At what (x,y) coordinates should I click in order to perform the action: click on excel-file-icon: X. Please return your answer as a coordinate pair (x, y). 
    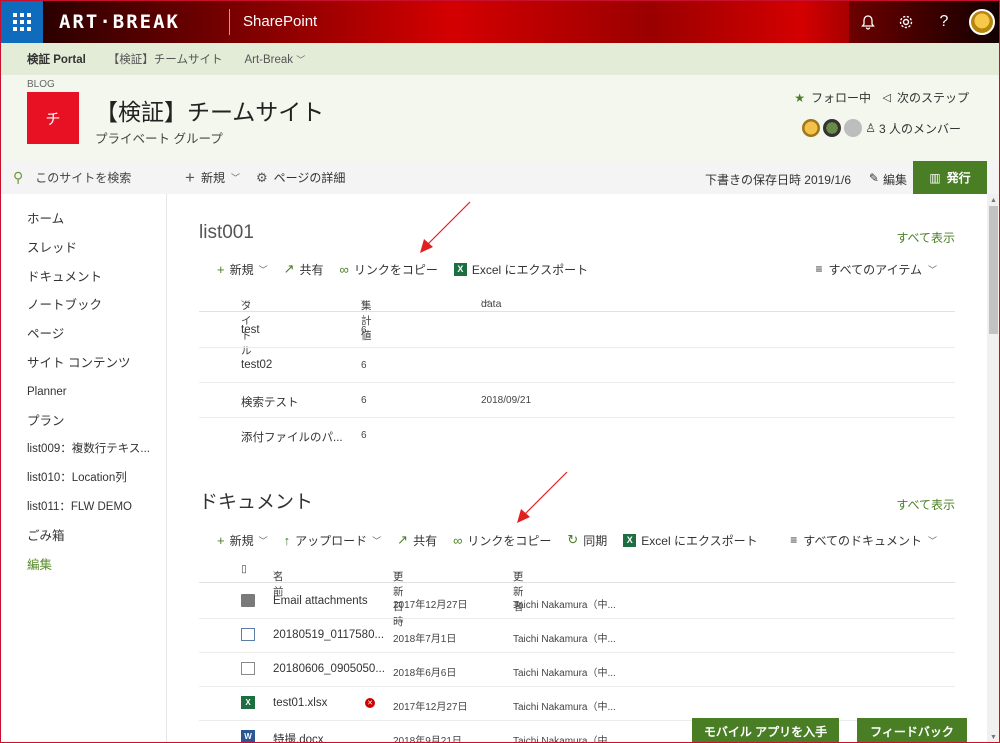
    Looking at the image, I should click on (248, 702).